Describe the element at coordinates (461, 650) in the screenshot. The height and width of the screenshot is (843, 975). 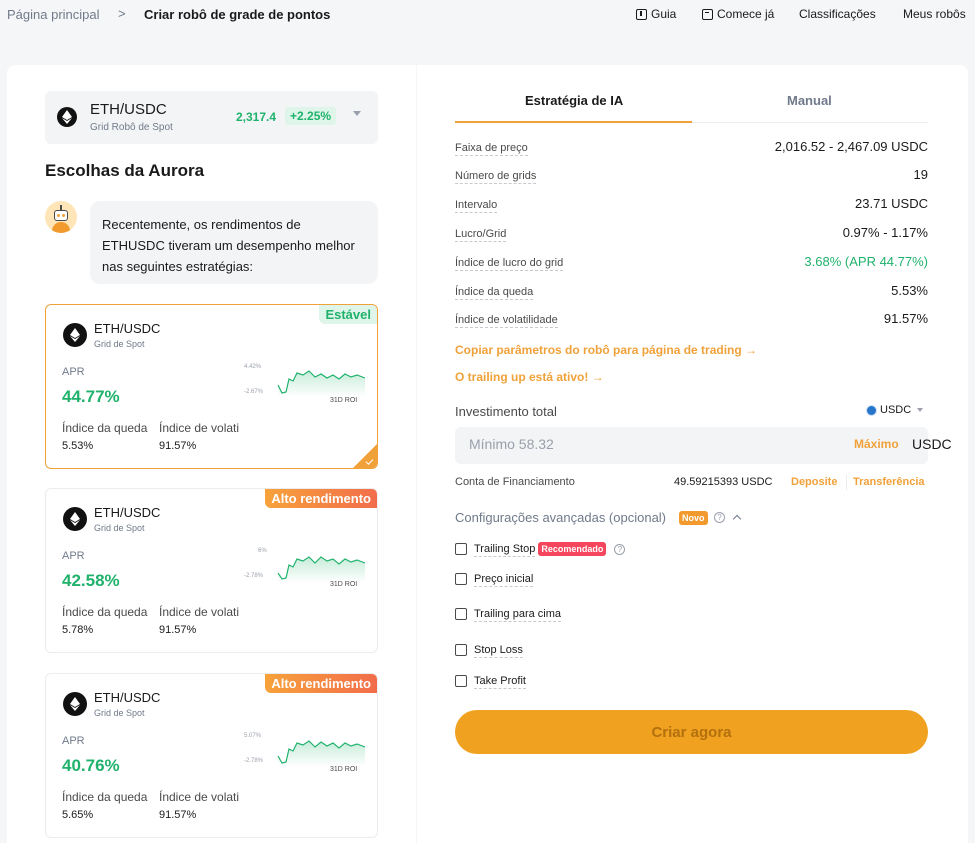
I see `stop-loss-checkbox` at that location.